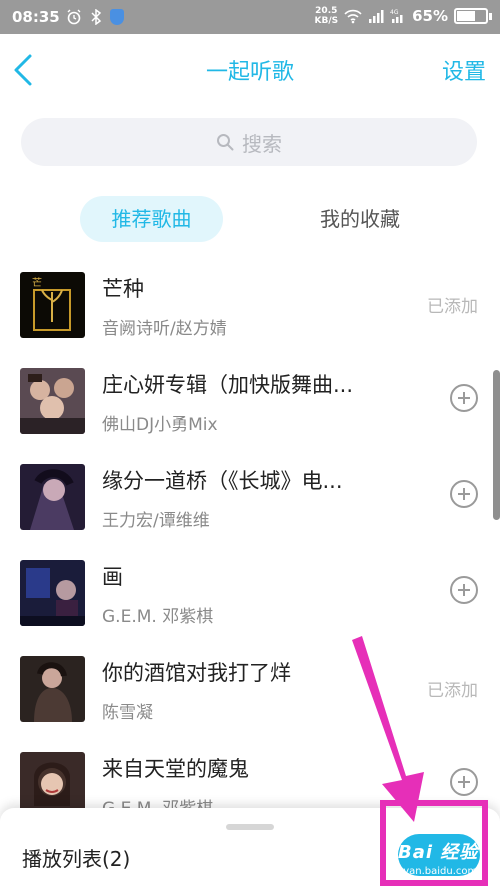 This screenshot has height=889, width=500. I want to click on song-artist: G.E.M. 邓紫棋, so click(158, 617).